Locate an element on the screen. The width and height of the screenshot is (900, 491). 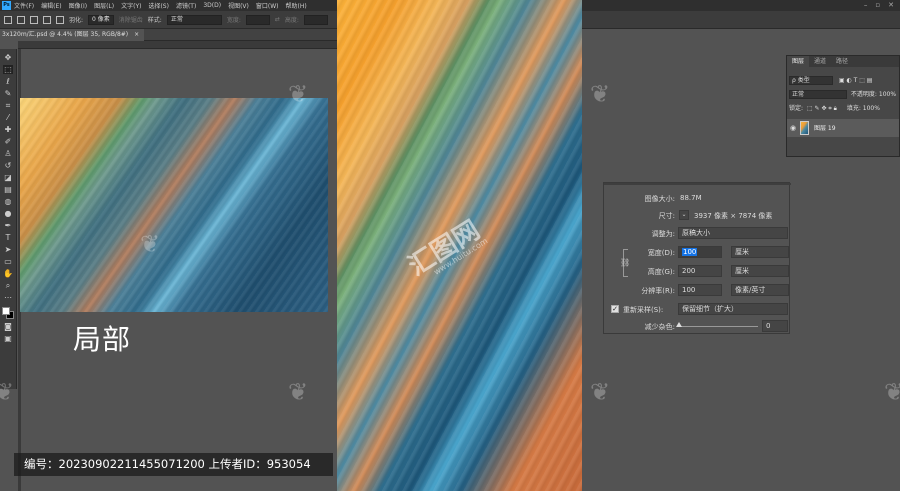
canvas-detail-image is located at coordinates (174, 205).